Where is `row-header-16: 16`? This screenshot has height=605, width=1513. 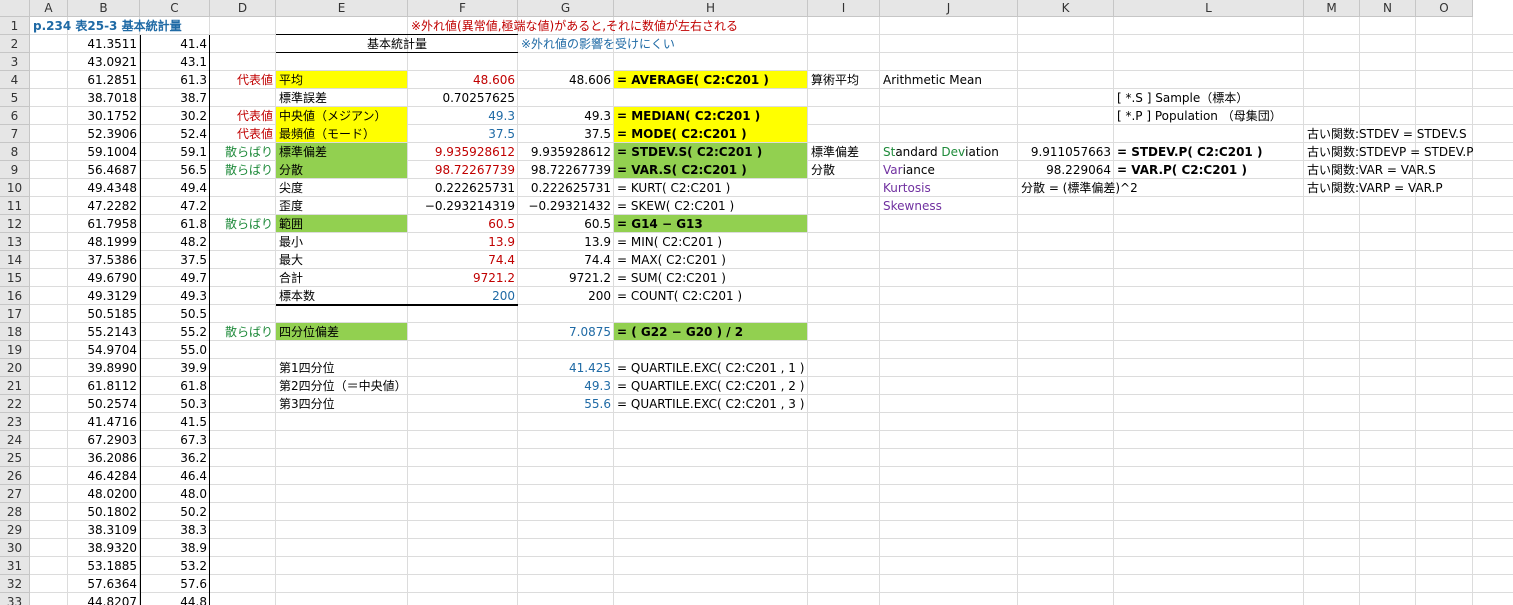
row-header-16: 16 is located at coordinates (15, 296).